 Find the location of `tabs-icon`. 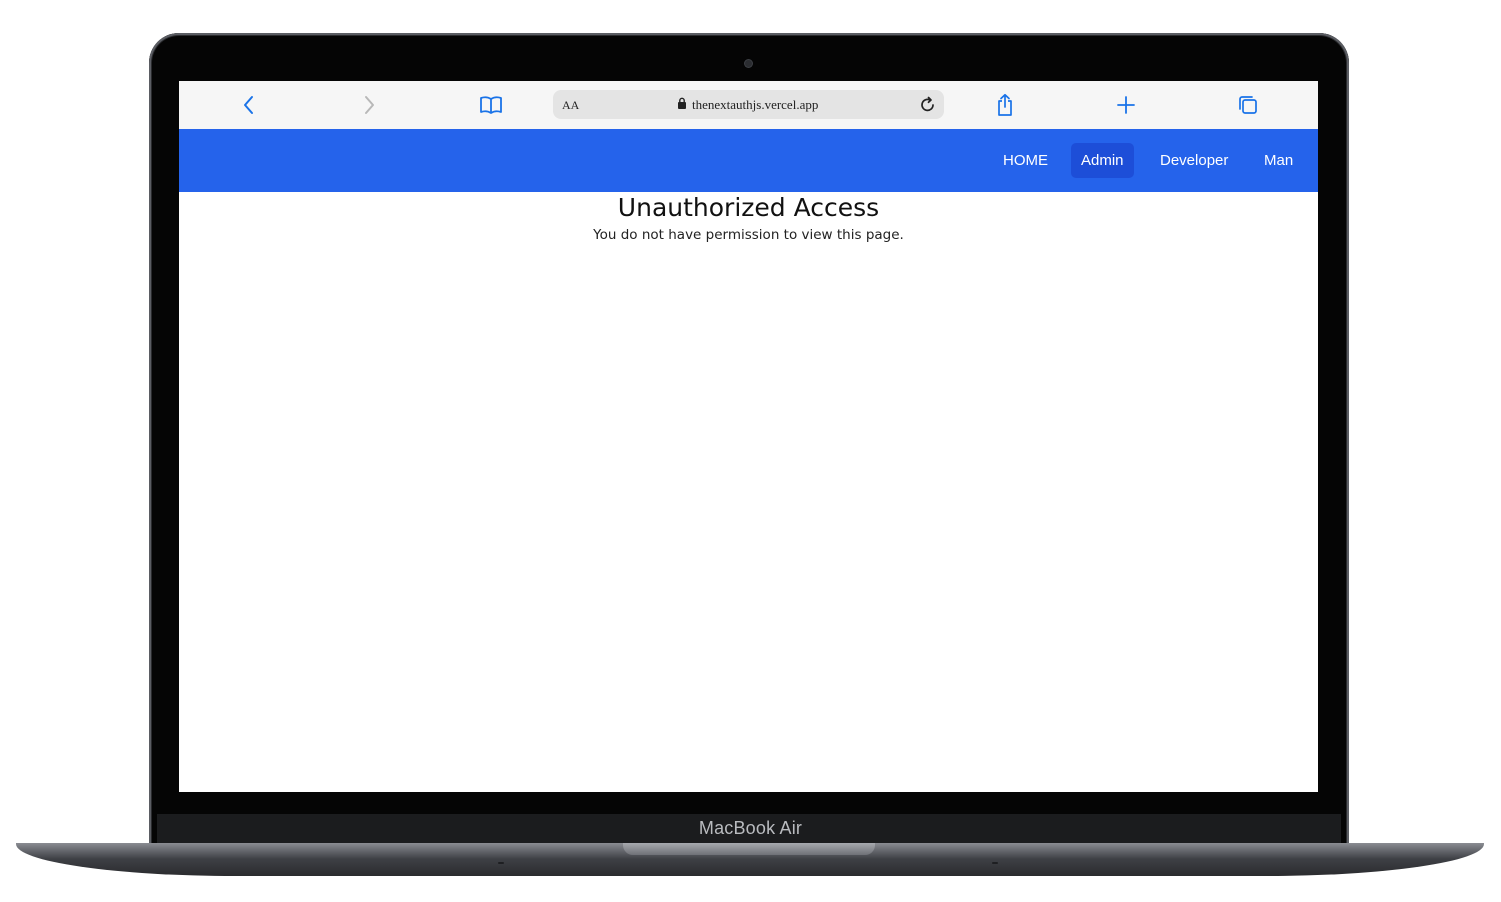

tabs-icon is located at coordinates (1248, 105).